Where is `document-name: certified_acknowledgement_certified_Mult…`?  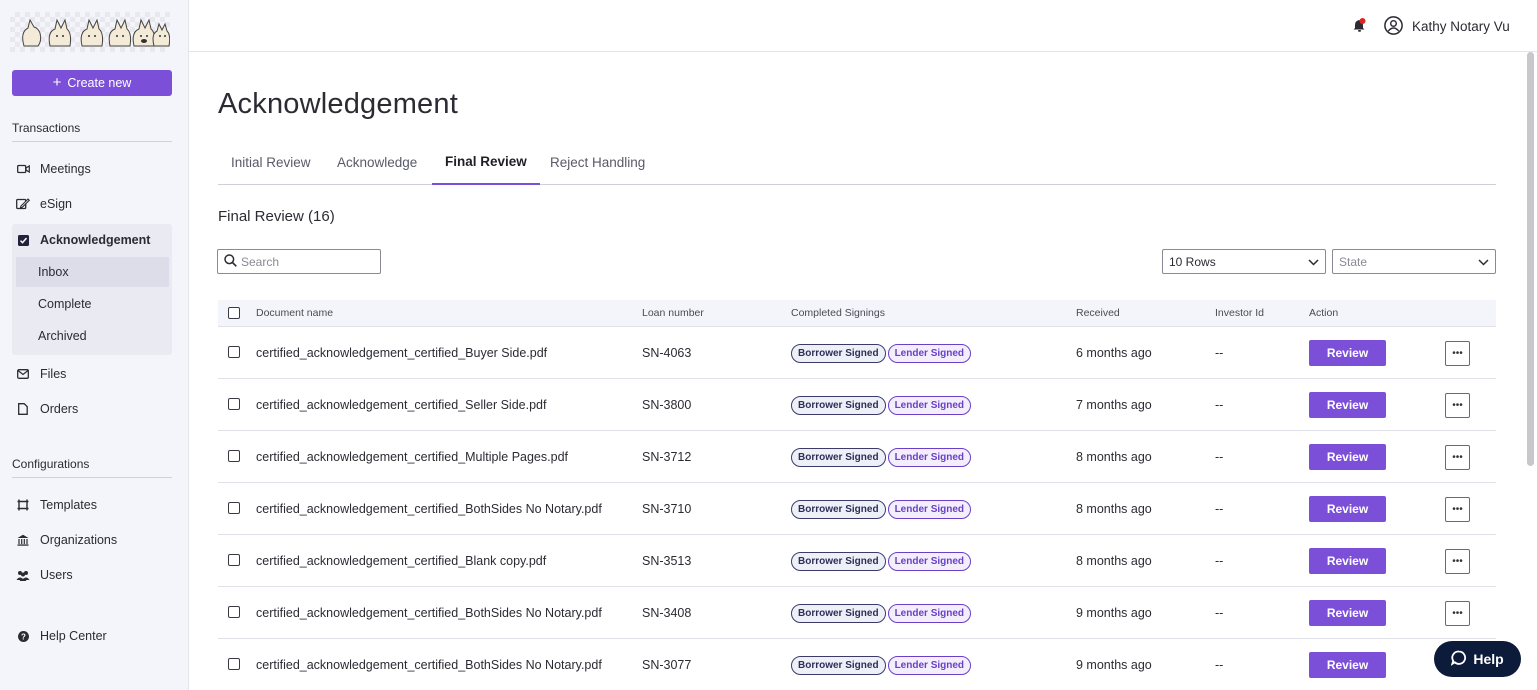
document-name: certified_acknowledgement_certified_Mult… is located at coordinates (412, 457).